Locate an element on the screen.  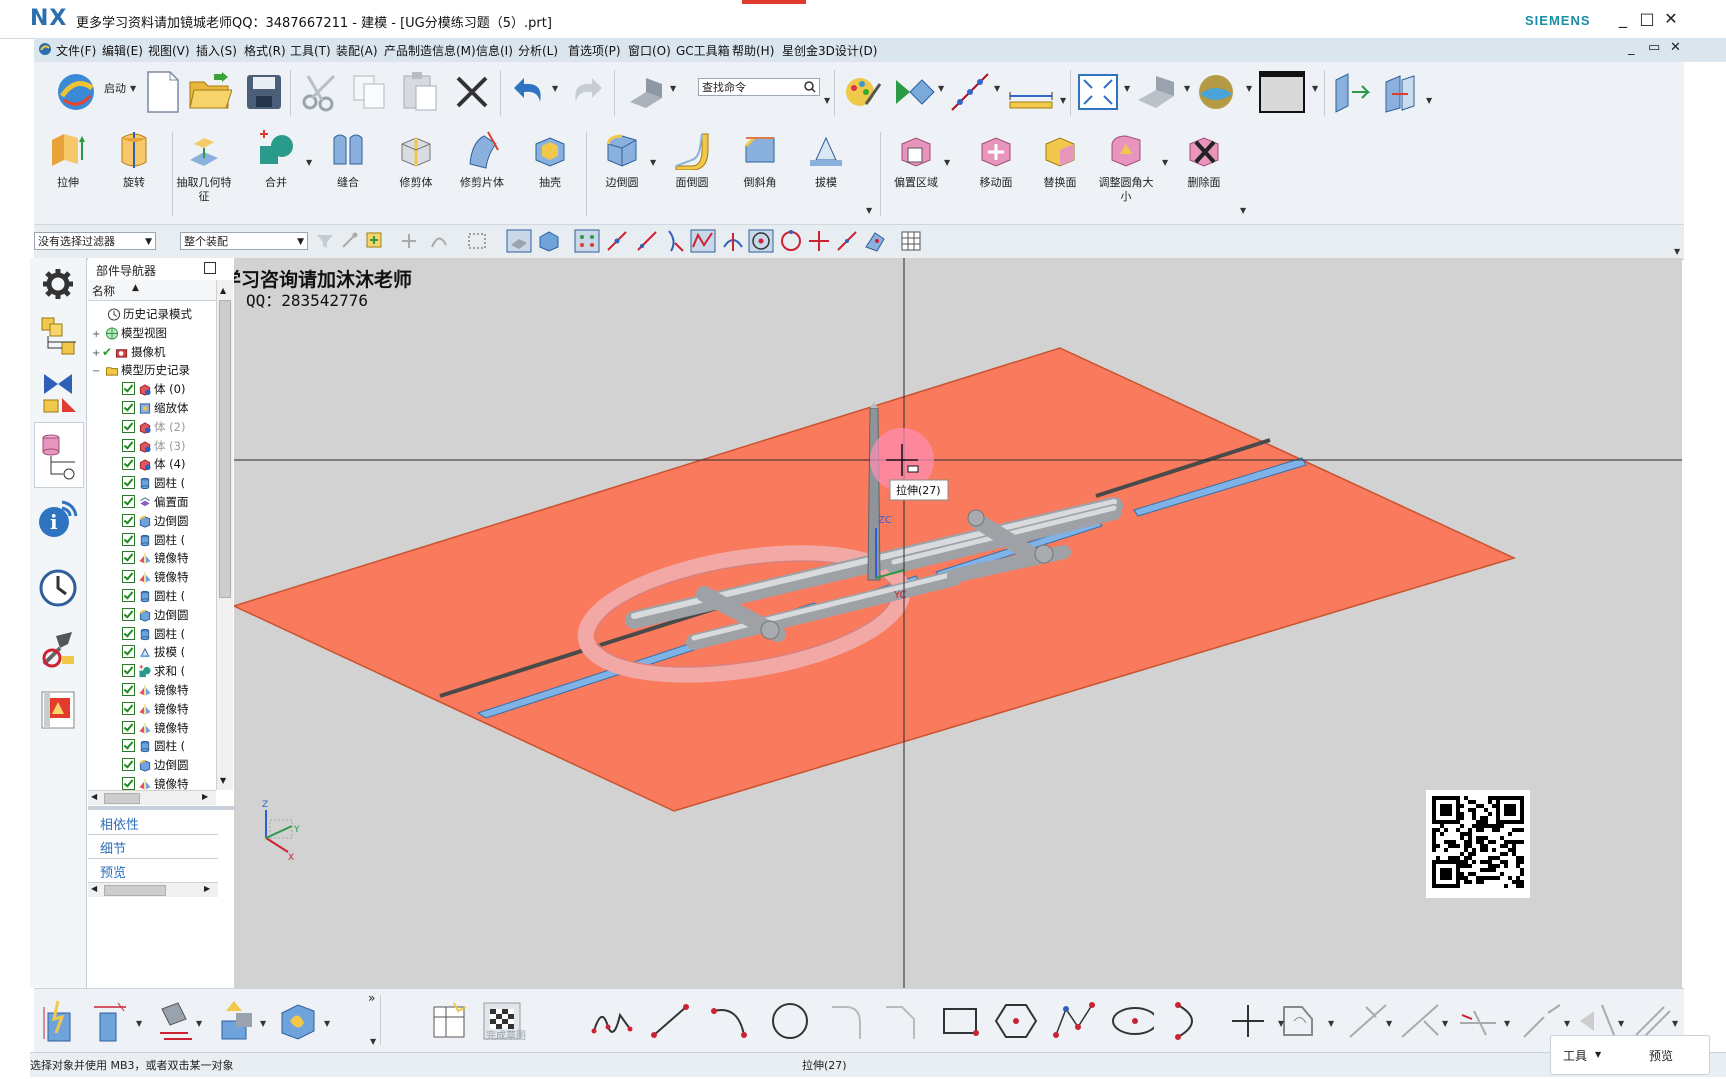
ellipse-icon is located at coordinates (1132, 1021).